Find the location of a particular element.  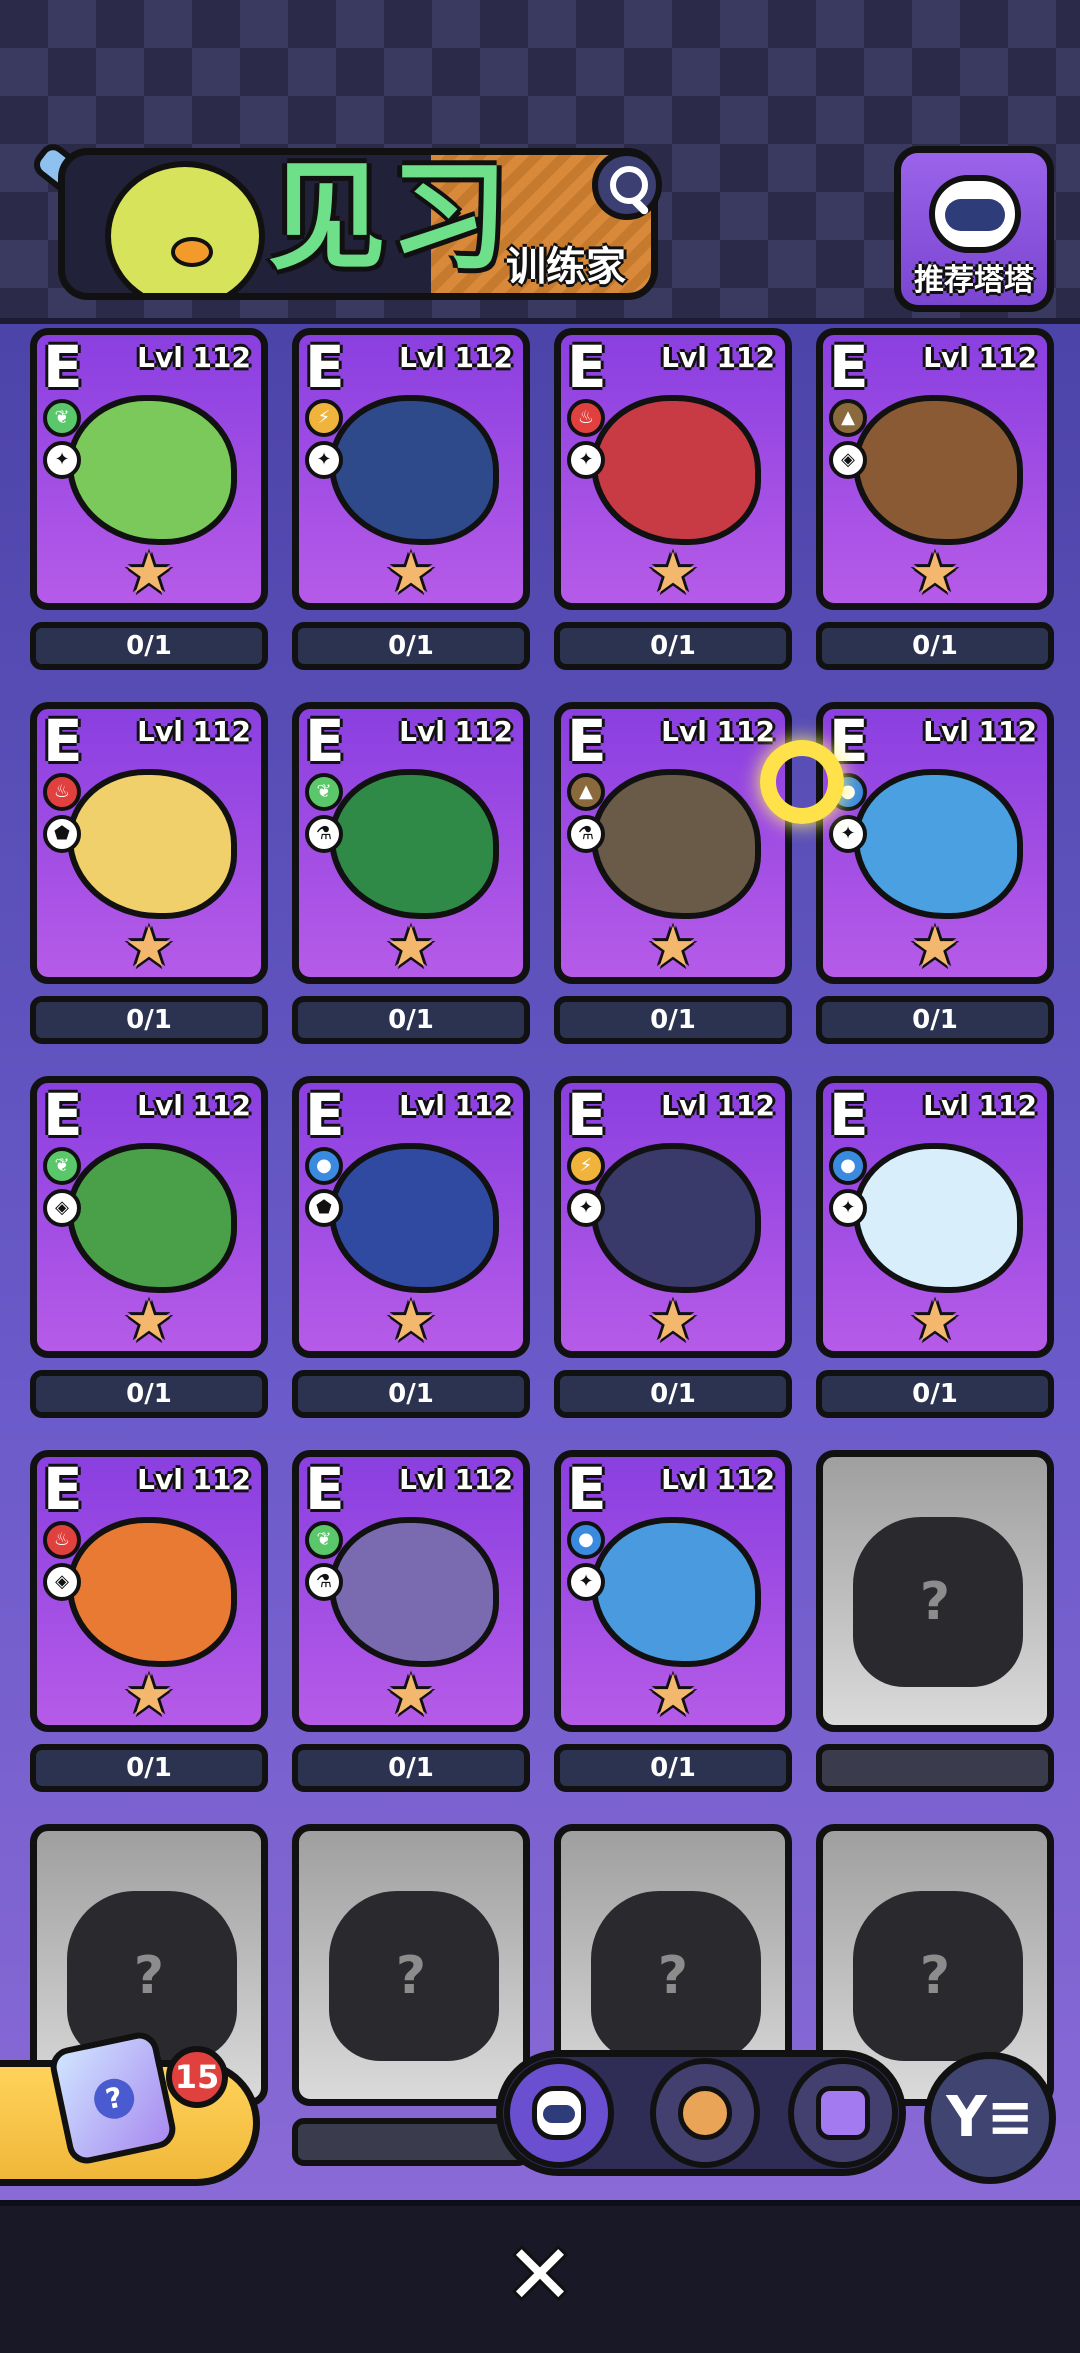

water-element-icon: ● is located at coordinates (586, 1540).